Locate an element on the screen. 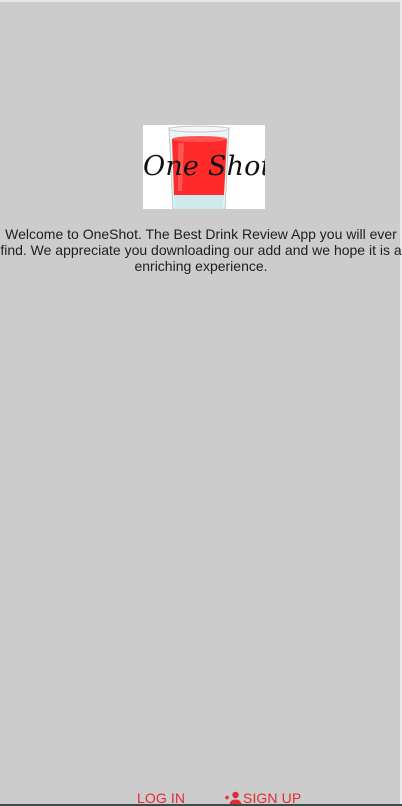  top-divider is located at coordinates (201, 1).